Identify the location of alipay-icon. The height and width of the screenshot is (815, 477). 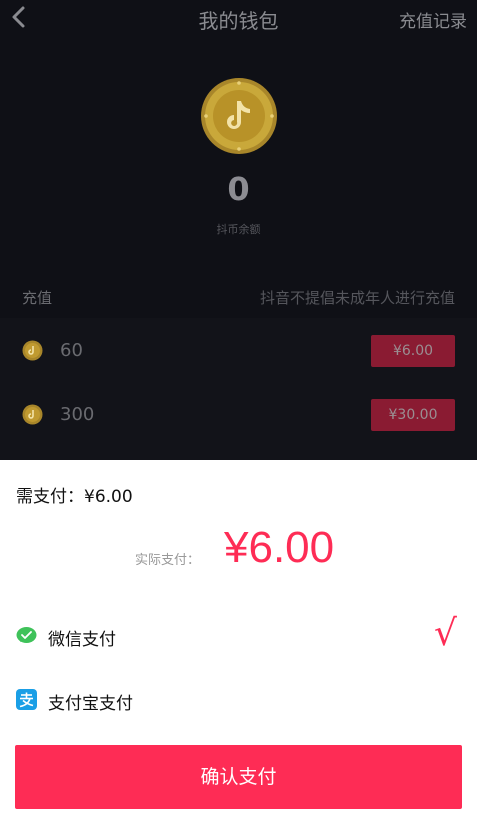
(26, 699).